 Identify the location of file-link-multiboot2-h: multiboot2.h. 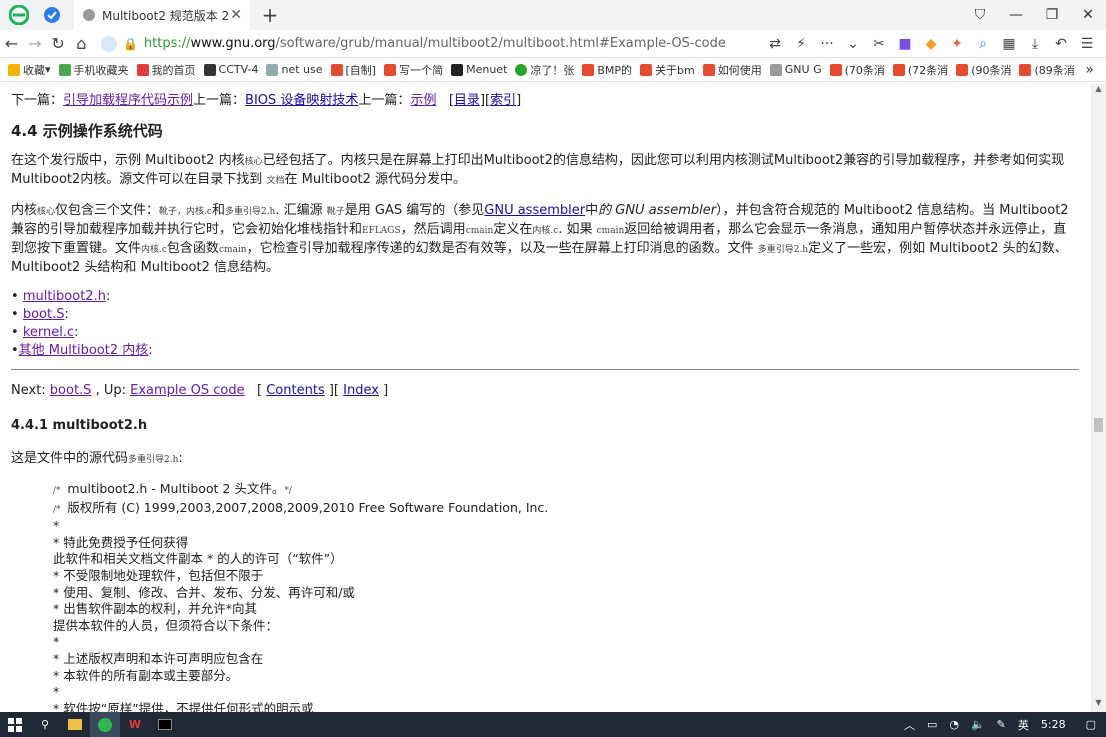
(64, 296).